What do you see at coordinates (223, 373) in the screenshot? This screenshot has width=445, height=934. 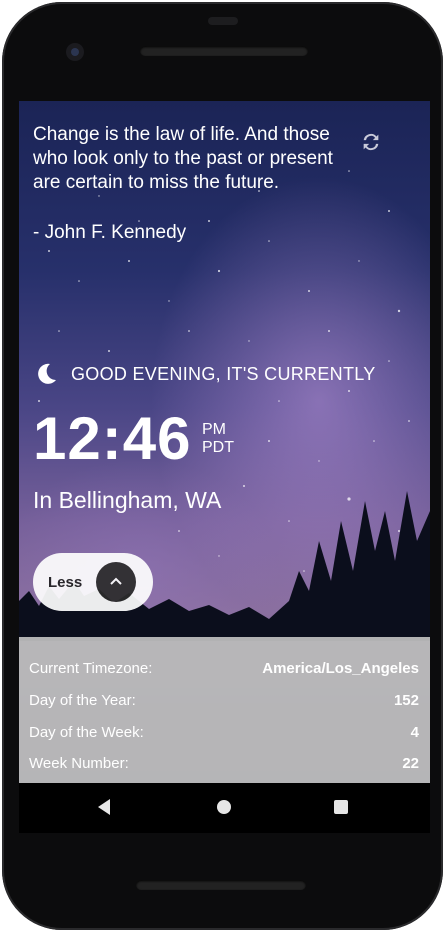 I see `greeting-text: GOOD EVENING, IT'S CURRENTLY` at bounding box center [223, 373].